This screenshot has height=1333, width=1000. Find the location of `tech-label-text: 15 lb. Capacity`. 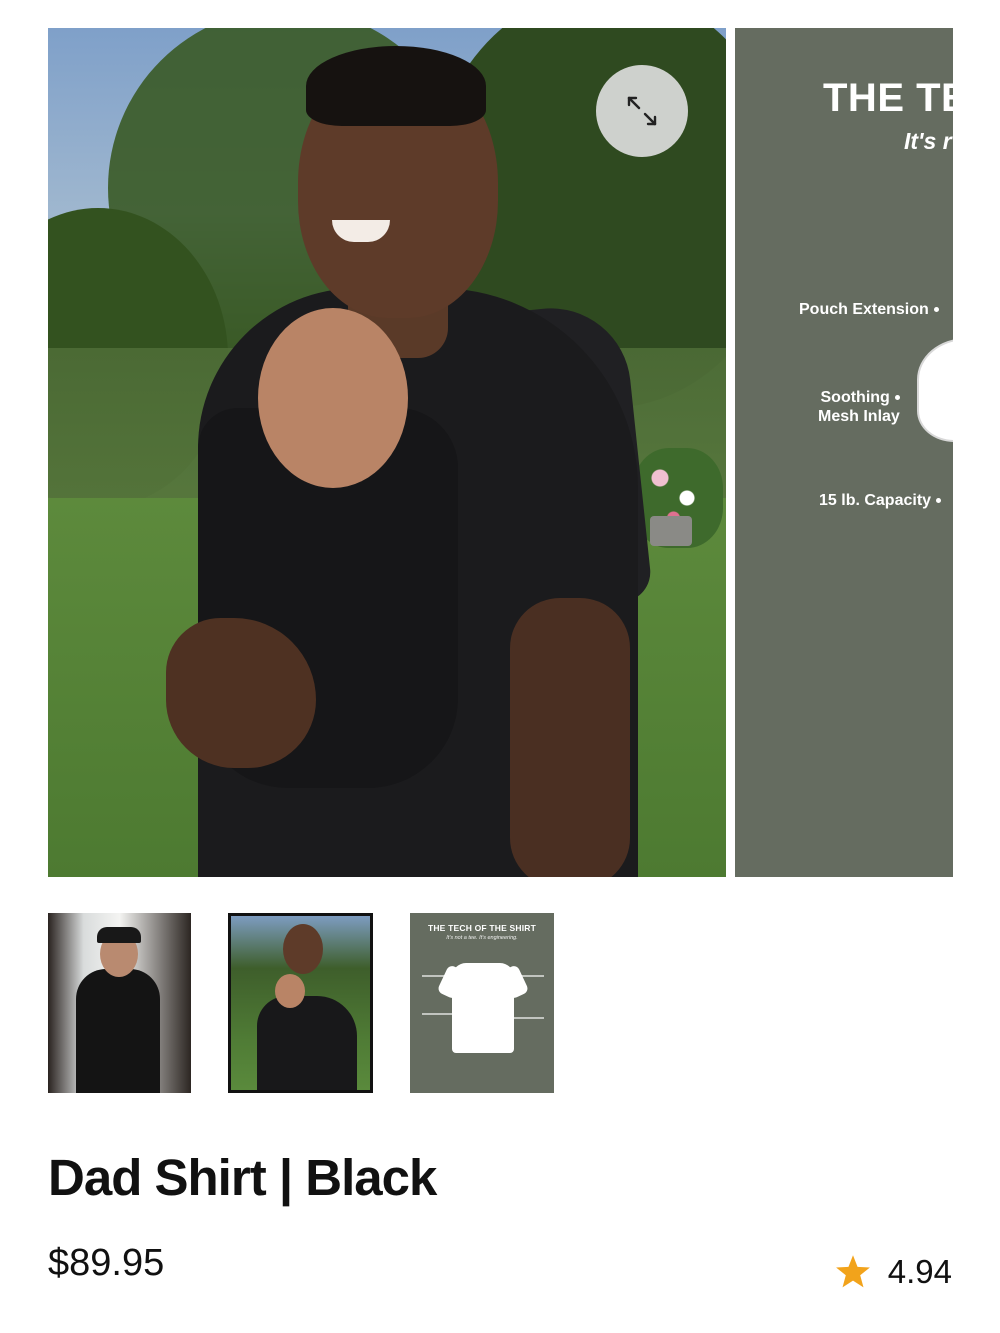

tech-label-text: 15 lb. Capacity is located at coordinates (875, 500).